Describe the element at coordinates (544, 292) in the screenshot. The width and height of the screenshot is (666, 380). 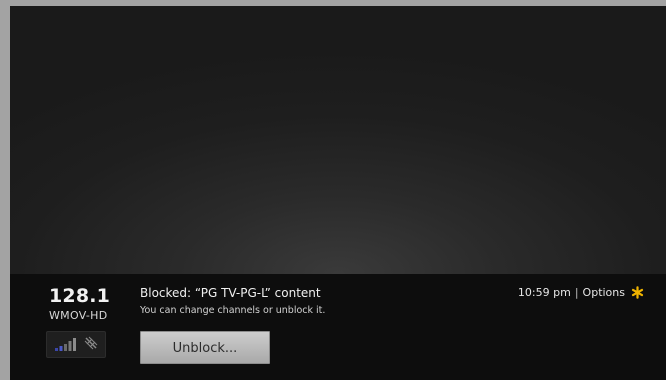
I see `clock-time: 10:59 pm` at that location.